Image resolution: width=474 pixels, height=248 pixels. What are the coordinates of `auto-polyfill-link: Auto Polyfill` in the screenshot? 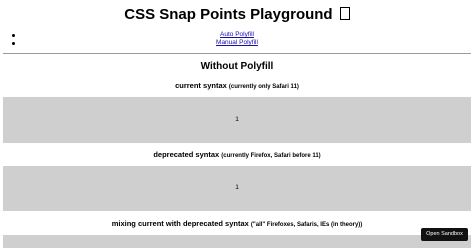 It's located at (237, 34).